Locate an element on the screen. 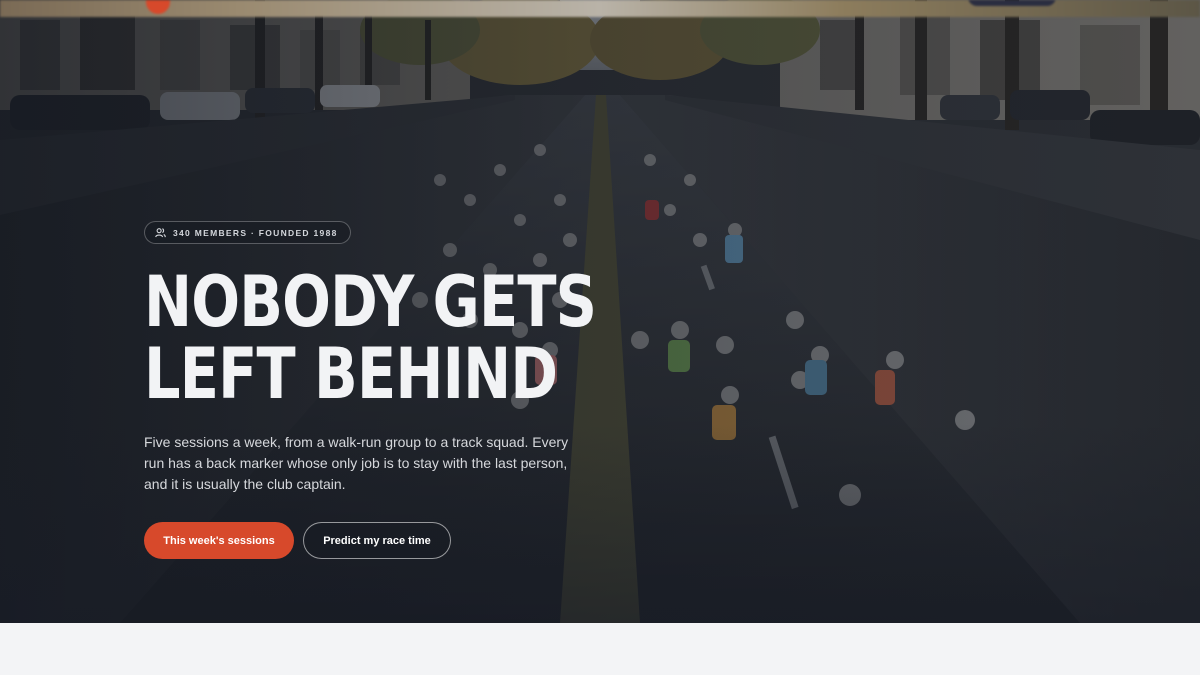 The image size is (1200, 675). members-icon is located at coordinates (160, 233).